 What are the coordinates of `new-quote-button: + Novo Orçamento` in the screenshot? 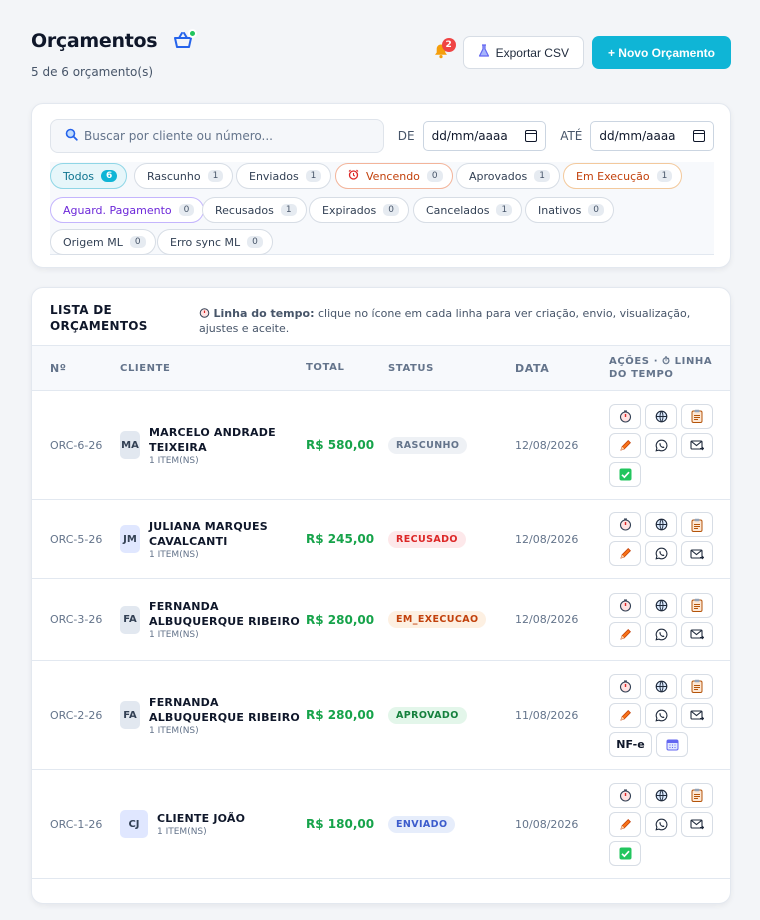 It's located at (661, 52).